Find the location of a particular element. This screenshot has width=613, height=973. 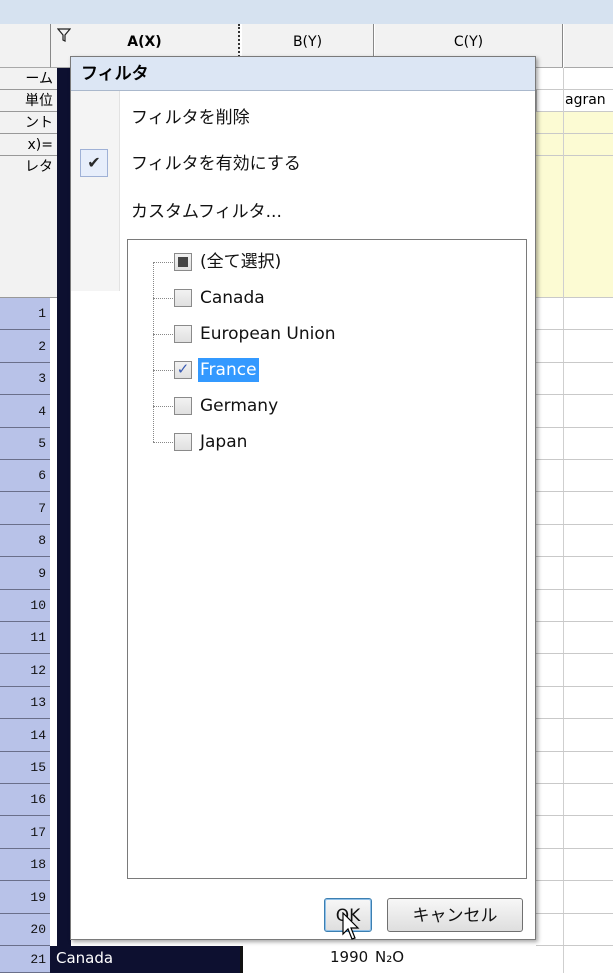

column-divider is located at coordinates (241, 959).